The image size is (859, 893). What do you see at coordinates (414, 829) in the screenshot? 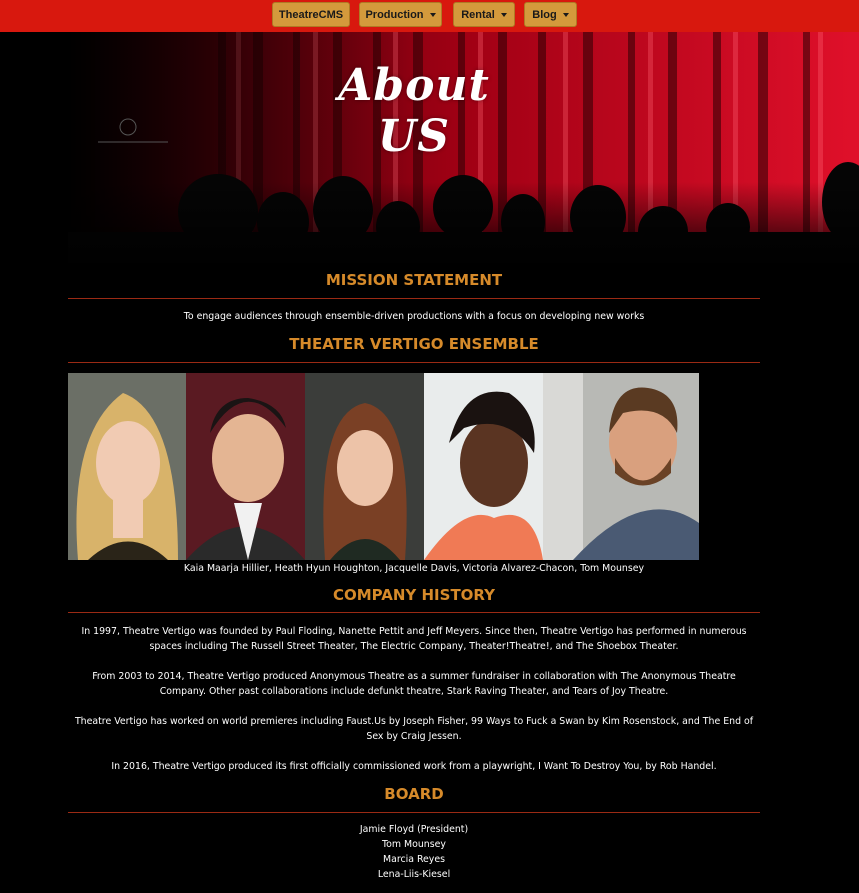
I see `board-member: Jamie Floyd (President)` at bounding box center [414, 829].